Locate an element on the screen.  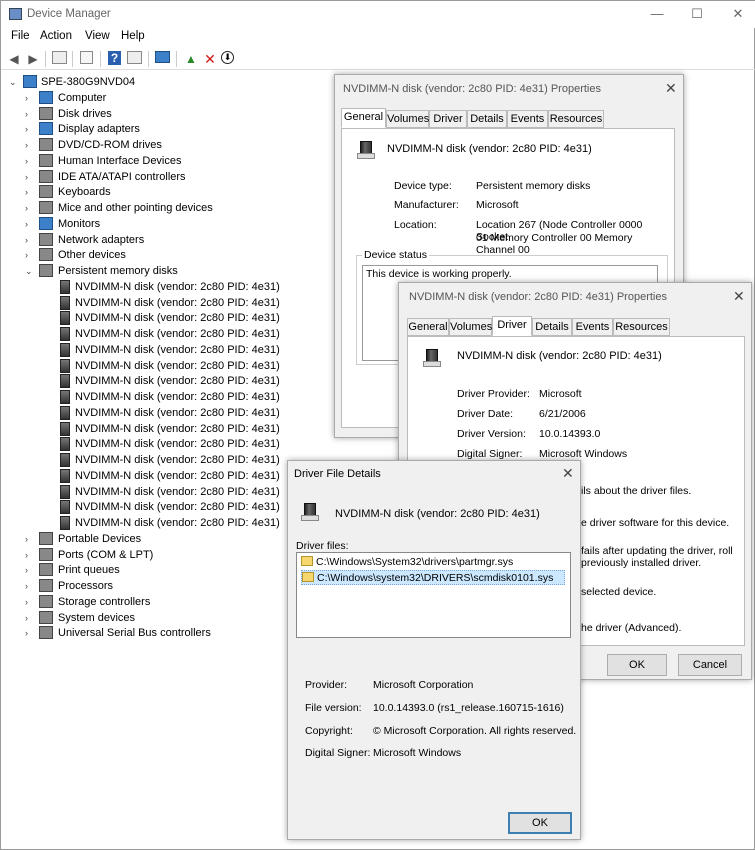
tree-category: › Human Interface Devices is located at coordinates (166, 161).